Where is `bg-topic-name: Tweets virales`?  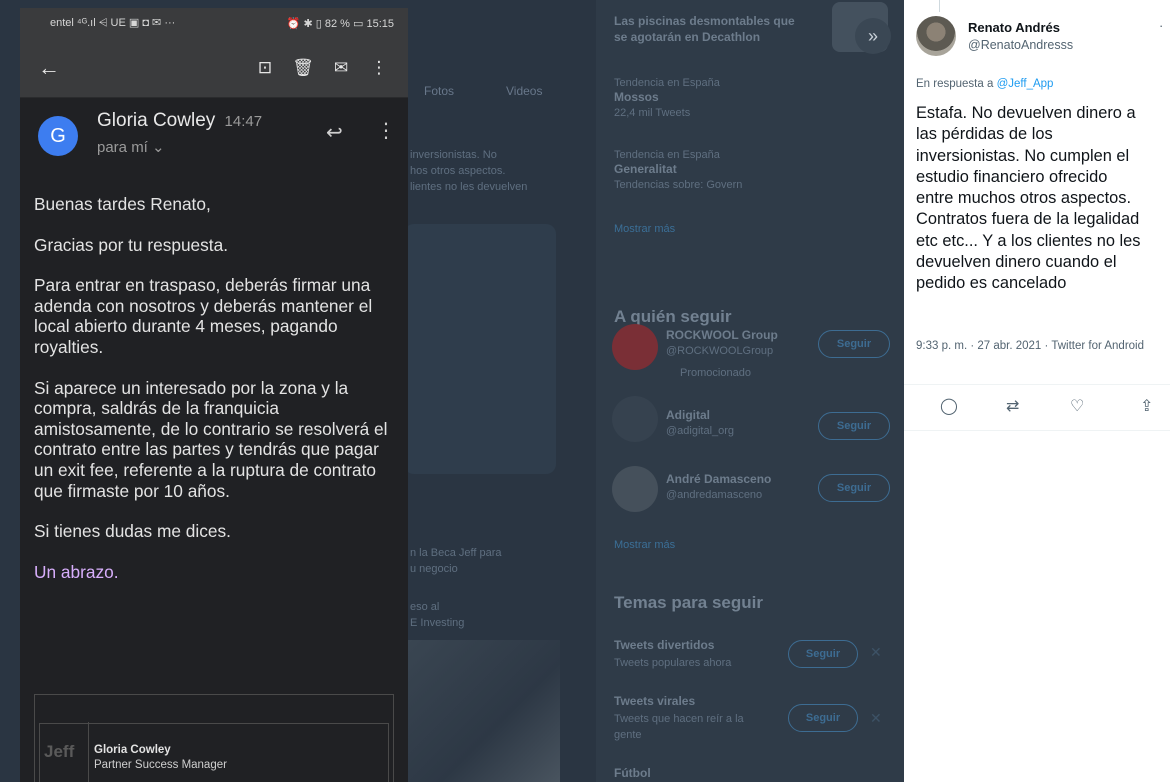
bg-topic-name: Tweets virales is located at coordinates (654, 701).